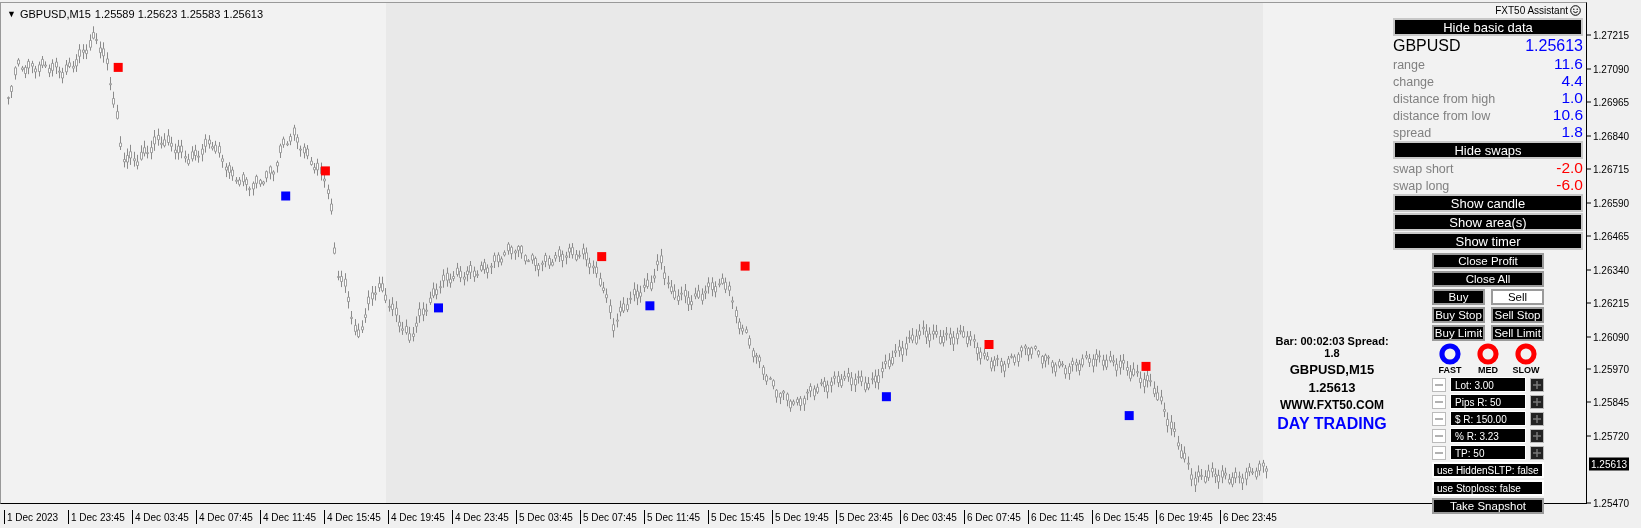  What do you see at coordinates (1488, 418) in the screenshot?
I see `value-field: $ R: 150.00` at bounding box center [1488, 418].